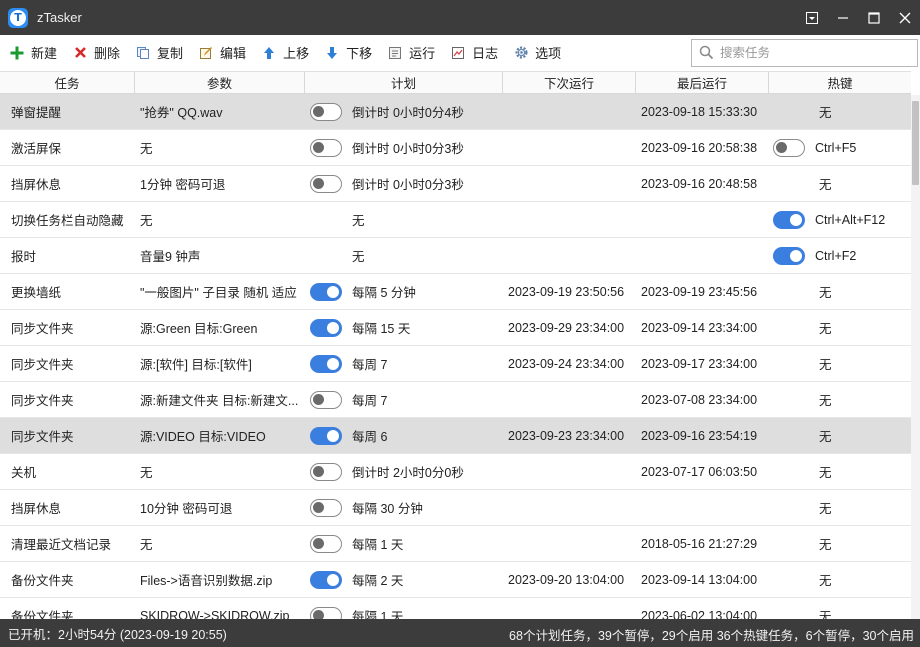 Image resolution: width=920 pixels, height=647 pixels. I want to click on last-run-cell: 2023-09-19 23:45:56, so click(699, 291).